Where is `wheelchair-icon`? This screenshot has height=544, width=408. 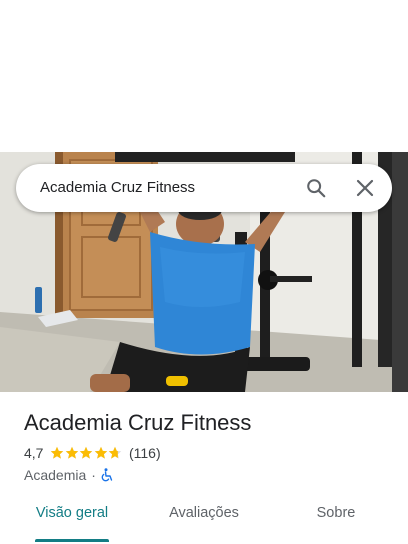
wheelchair-icon is located at coordinates (107, 475).